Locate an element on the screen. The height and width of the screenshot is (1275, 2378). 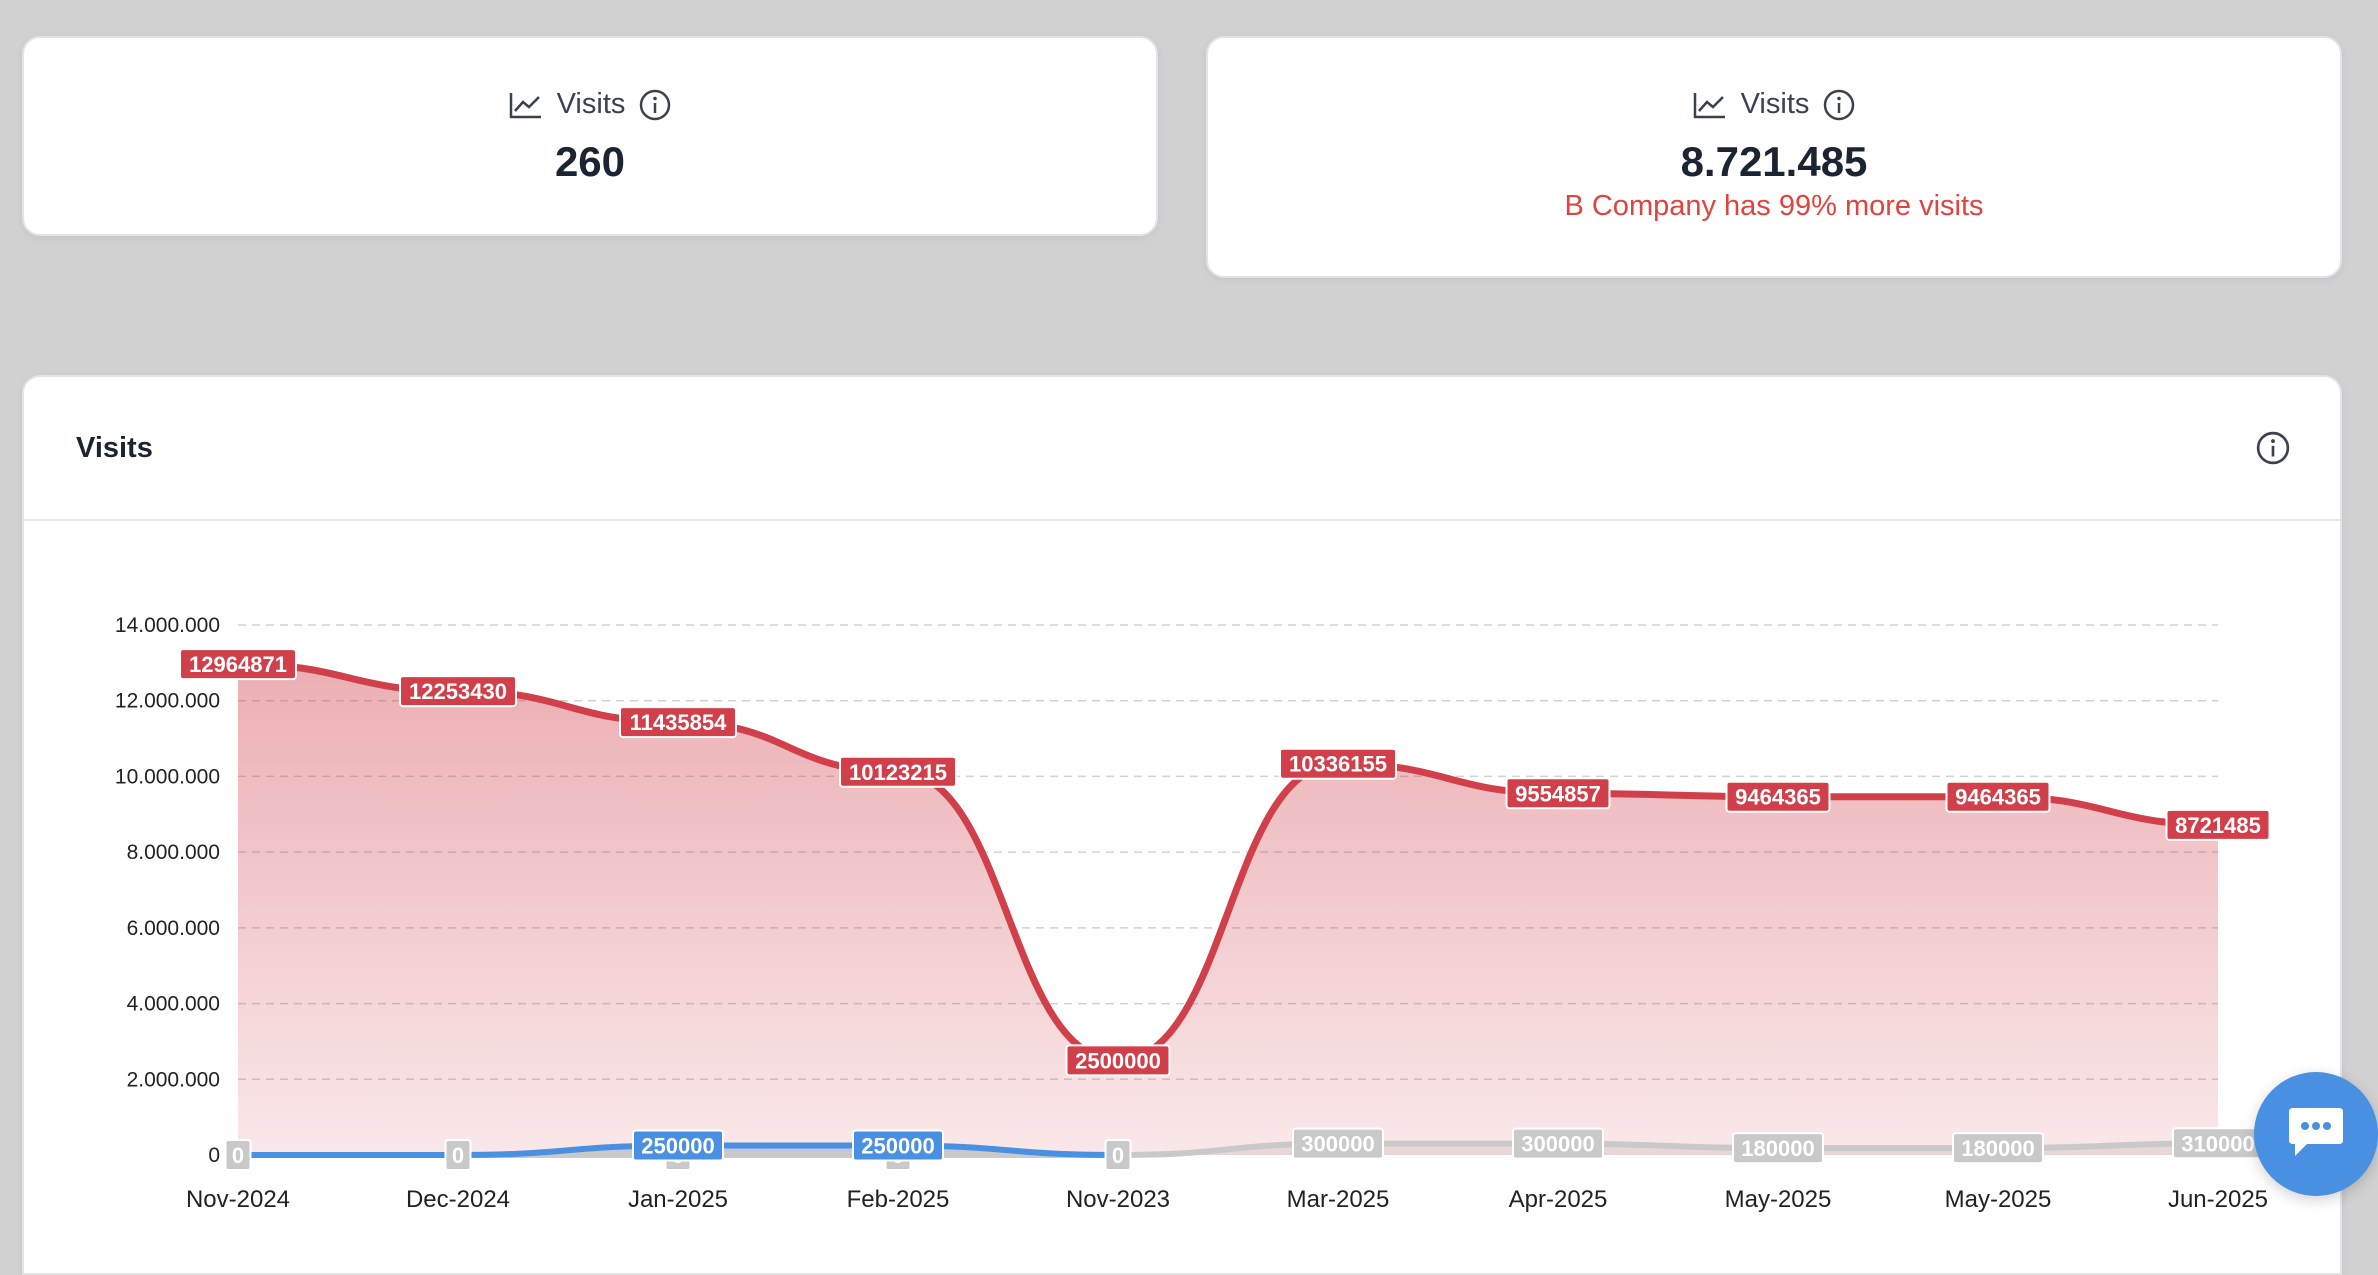
x-tick-label: Nov-2024 is located at coordinates (238, 1199).